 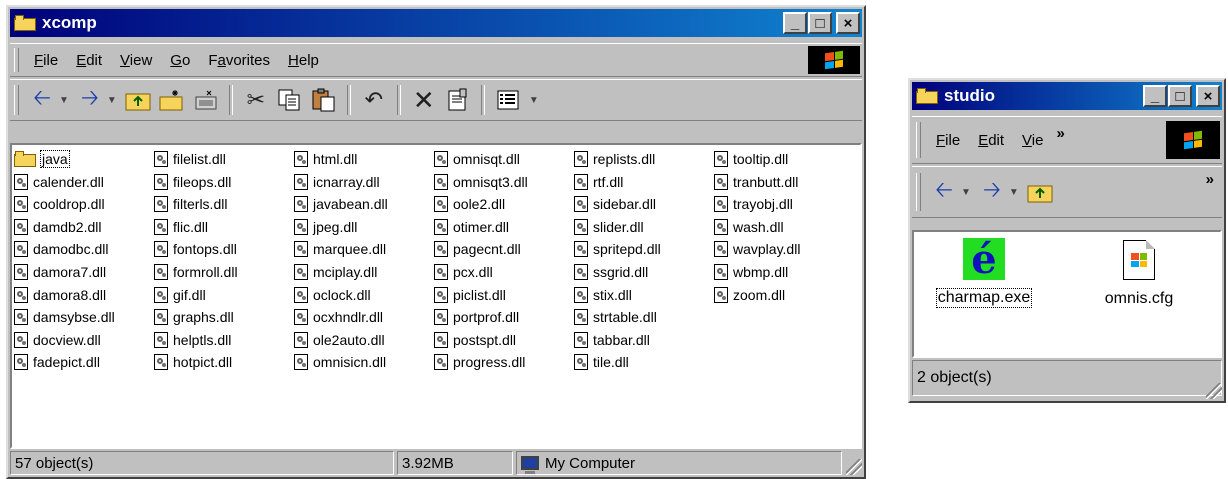 I want to click on file-item: html.dll, so click(x=325, y=159).